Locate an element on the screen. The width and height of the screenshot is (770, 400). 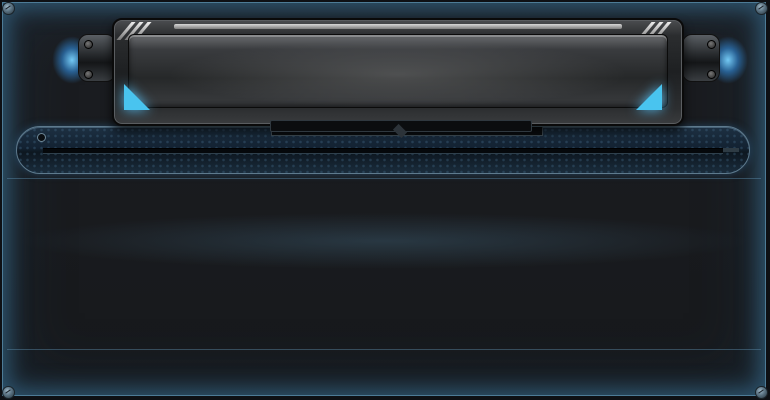
capsule-end-cap-left is located at coordinates (97, 58).